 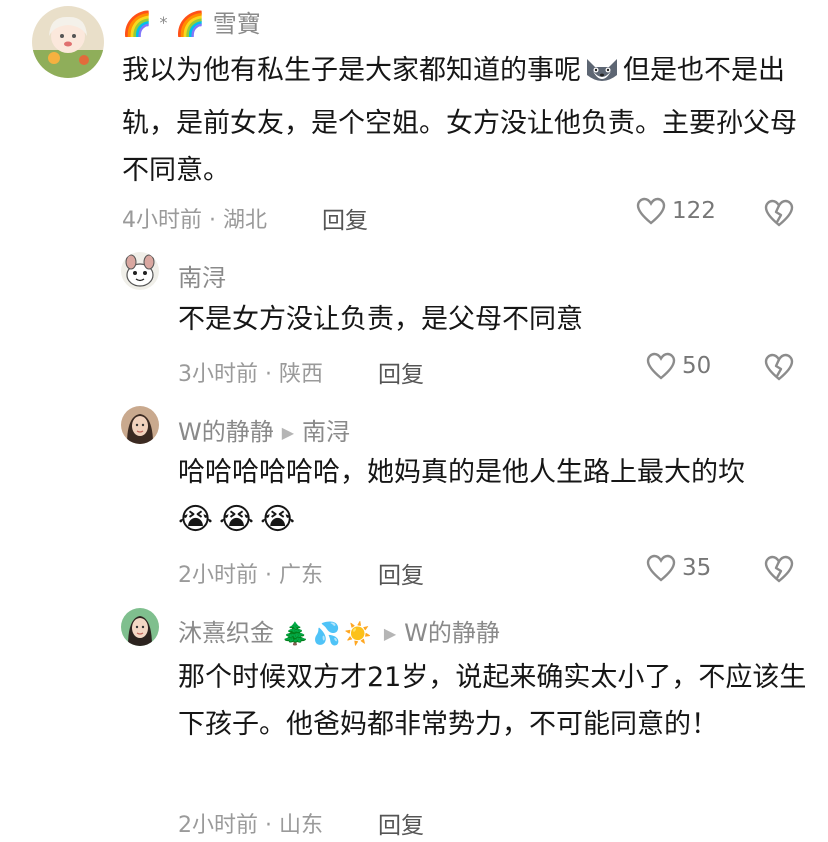 What do you see at coordinates (250, 374) in the screenshot?
I see `comment-time-location: 3小时前 · 陕西` at bounding box center [250, 374].